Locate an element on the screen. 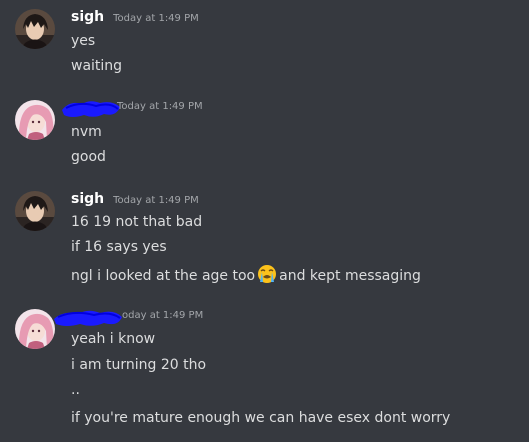  message-text: i am turning 20 tho is located at coordinates (139, 365).